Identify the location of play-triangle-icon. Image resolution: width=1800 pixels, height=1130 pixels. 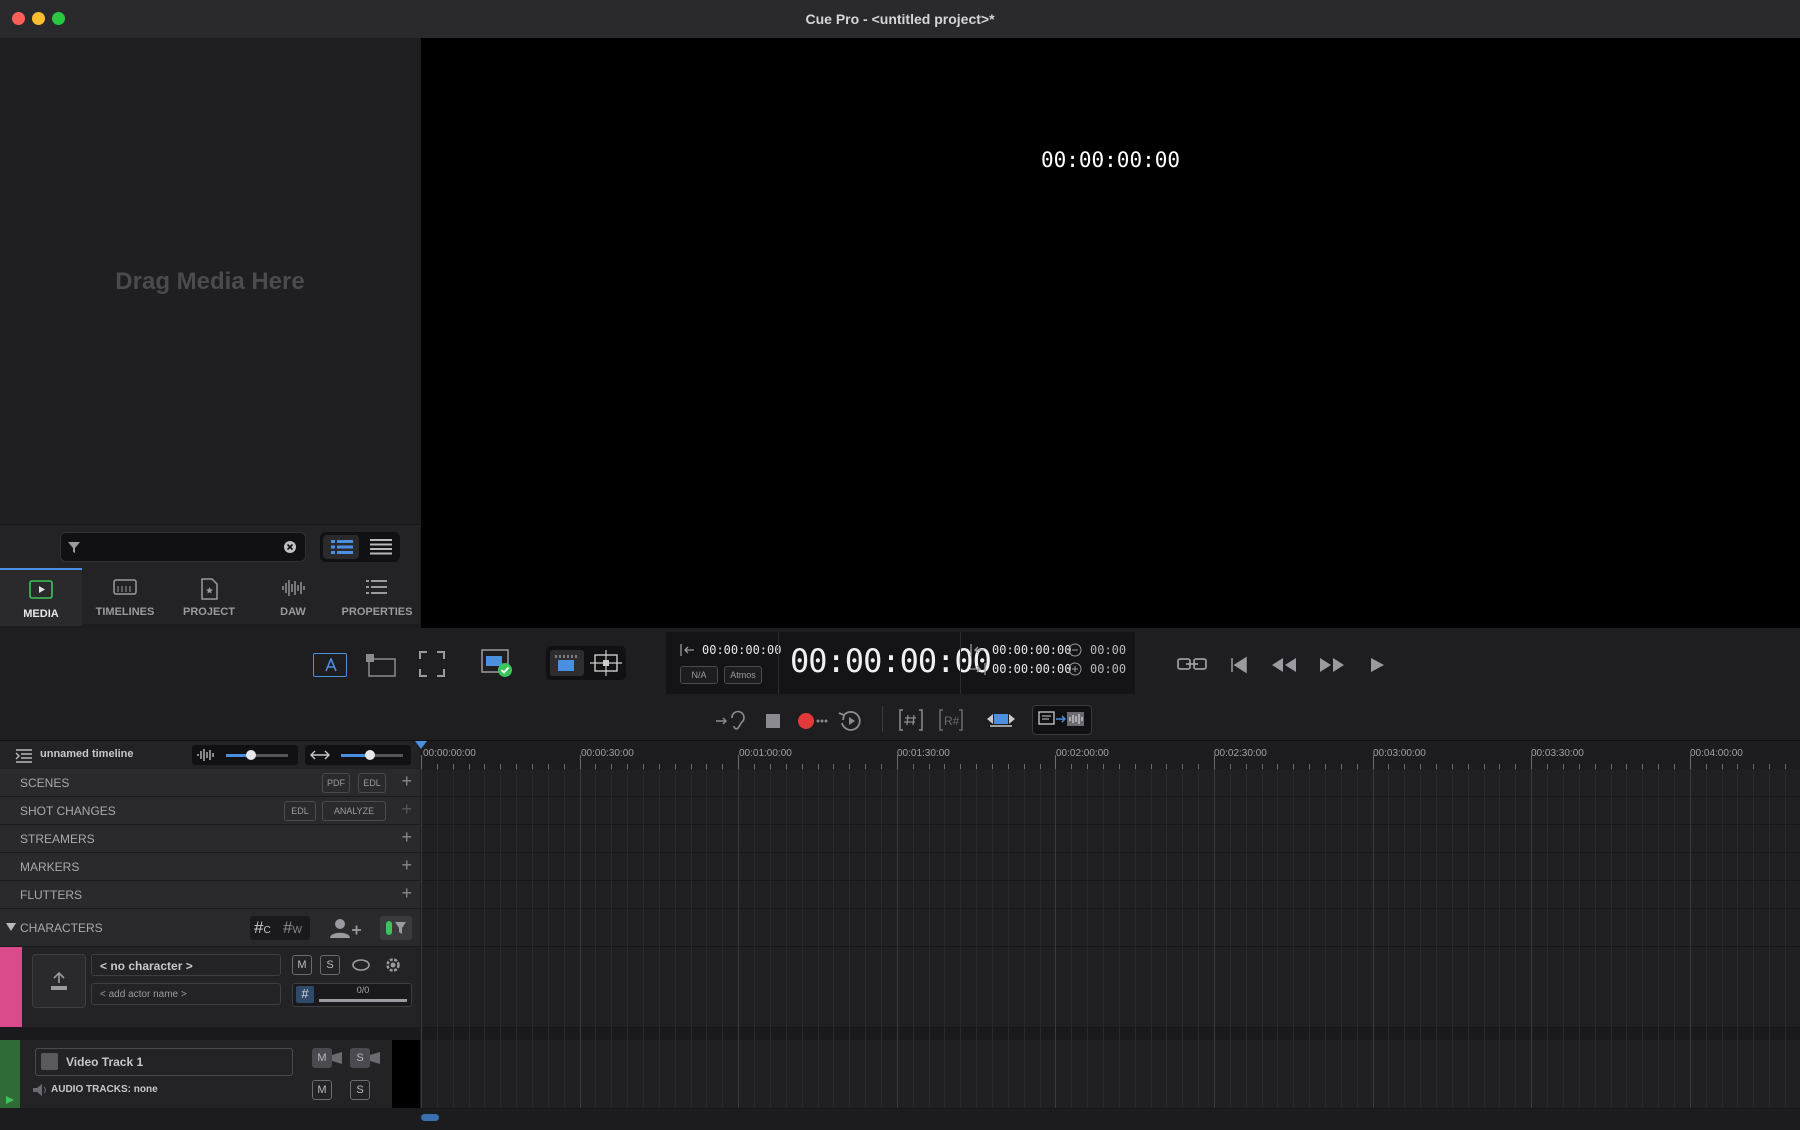
(10, 1100).